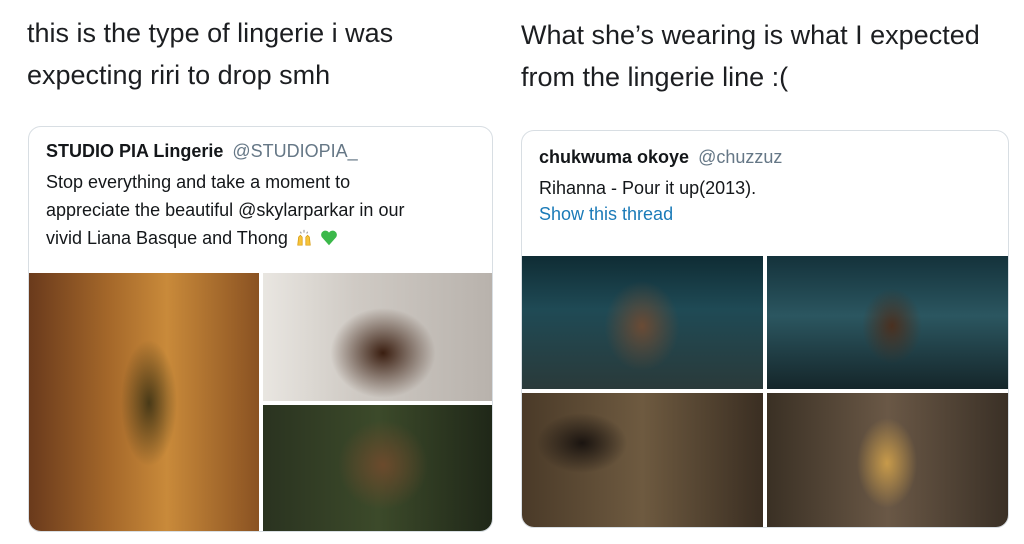  I want to click on left-caption-line-1: this is the type of lingerie i was, so click(210, 33).